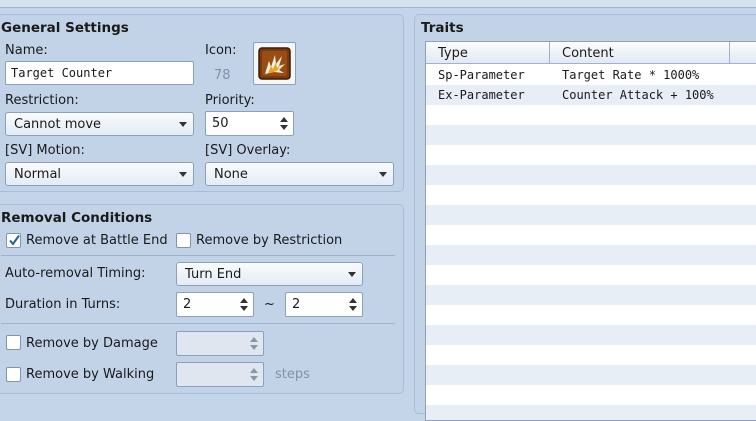  Describe the element at coordinates (75, 273) in the screenshot. I see `timing-label: Auto-removal Timing:` at that location.